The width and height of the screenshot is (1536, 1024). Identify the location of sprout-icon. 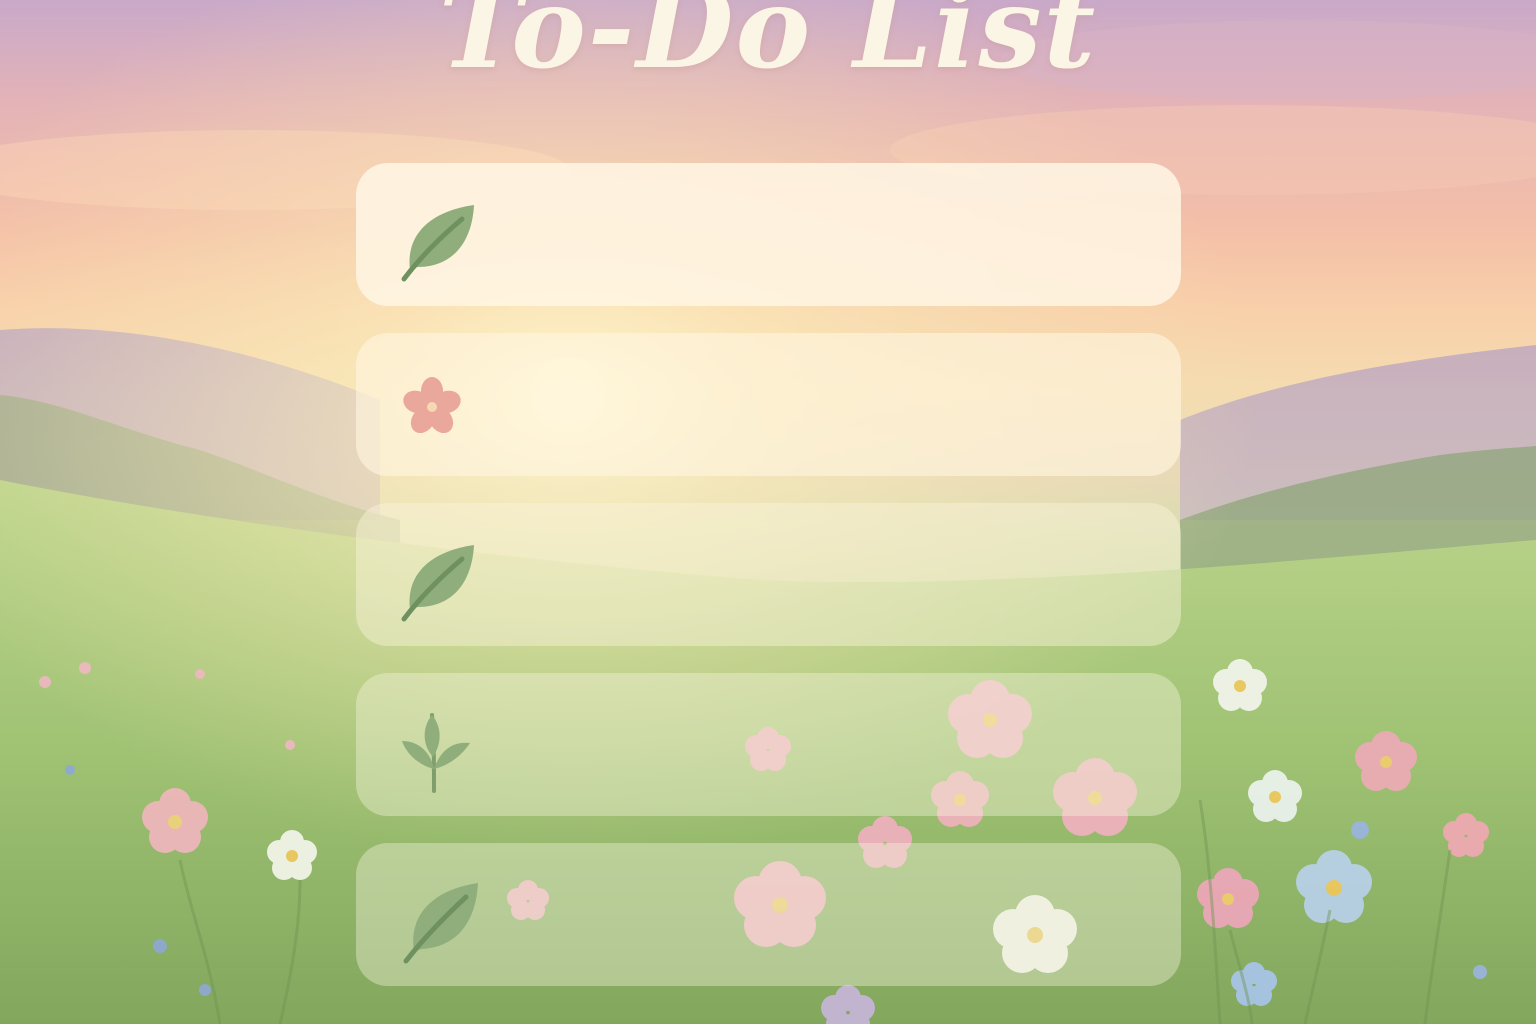
(436, 752).